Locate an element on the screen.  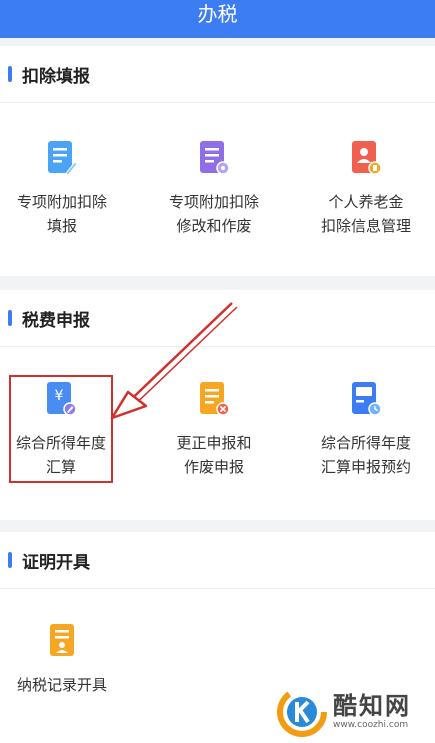
watermark: 酷知网 www.coozhi.com is located at coordinates (356, 712).